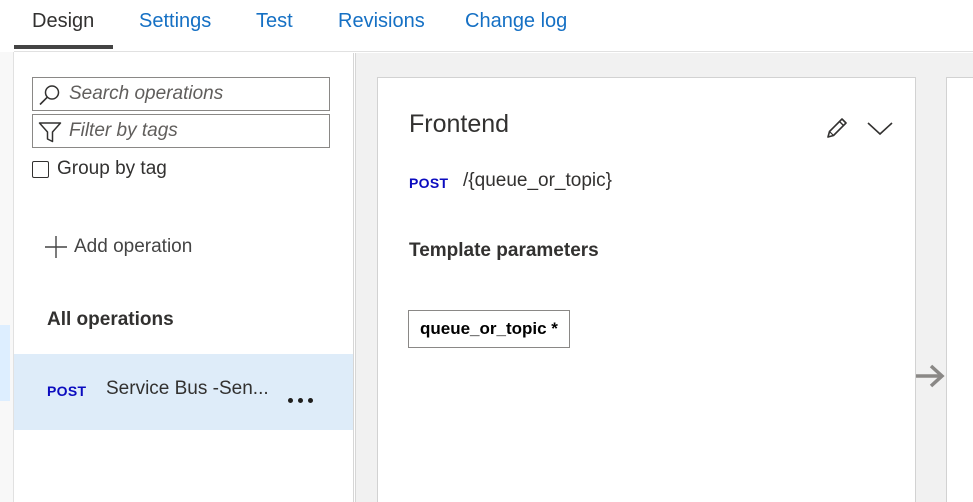  What do you see at coordinates (50, 132) in the screenshot?
I see `filter-icon` at bounding box center [50, 132].